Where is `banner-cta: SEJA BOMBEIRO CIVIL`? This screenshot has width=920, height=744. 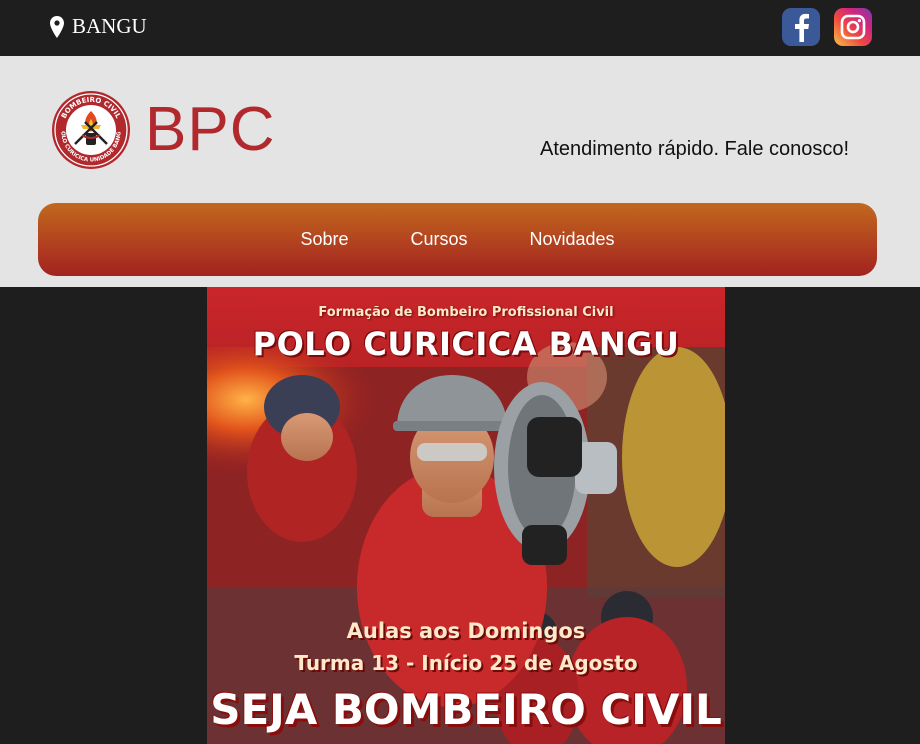 banner-cta: SEJA BOMBEIRO CIVIL is located at coordinates (466, 709).